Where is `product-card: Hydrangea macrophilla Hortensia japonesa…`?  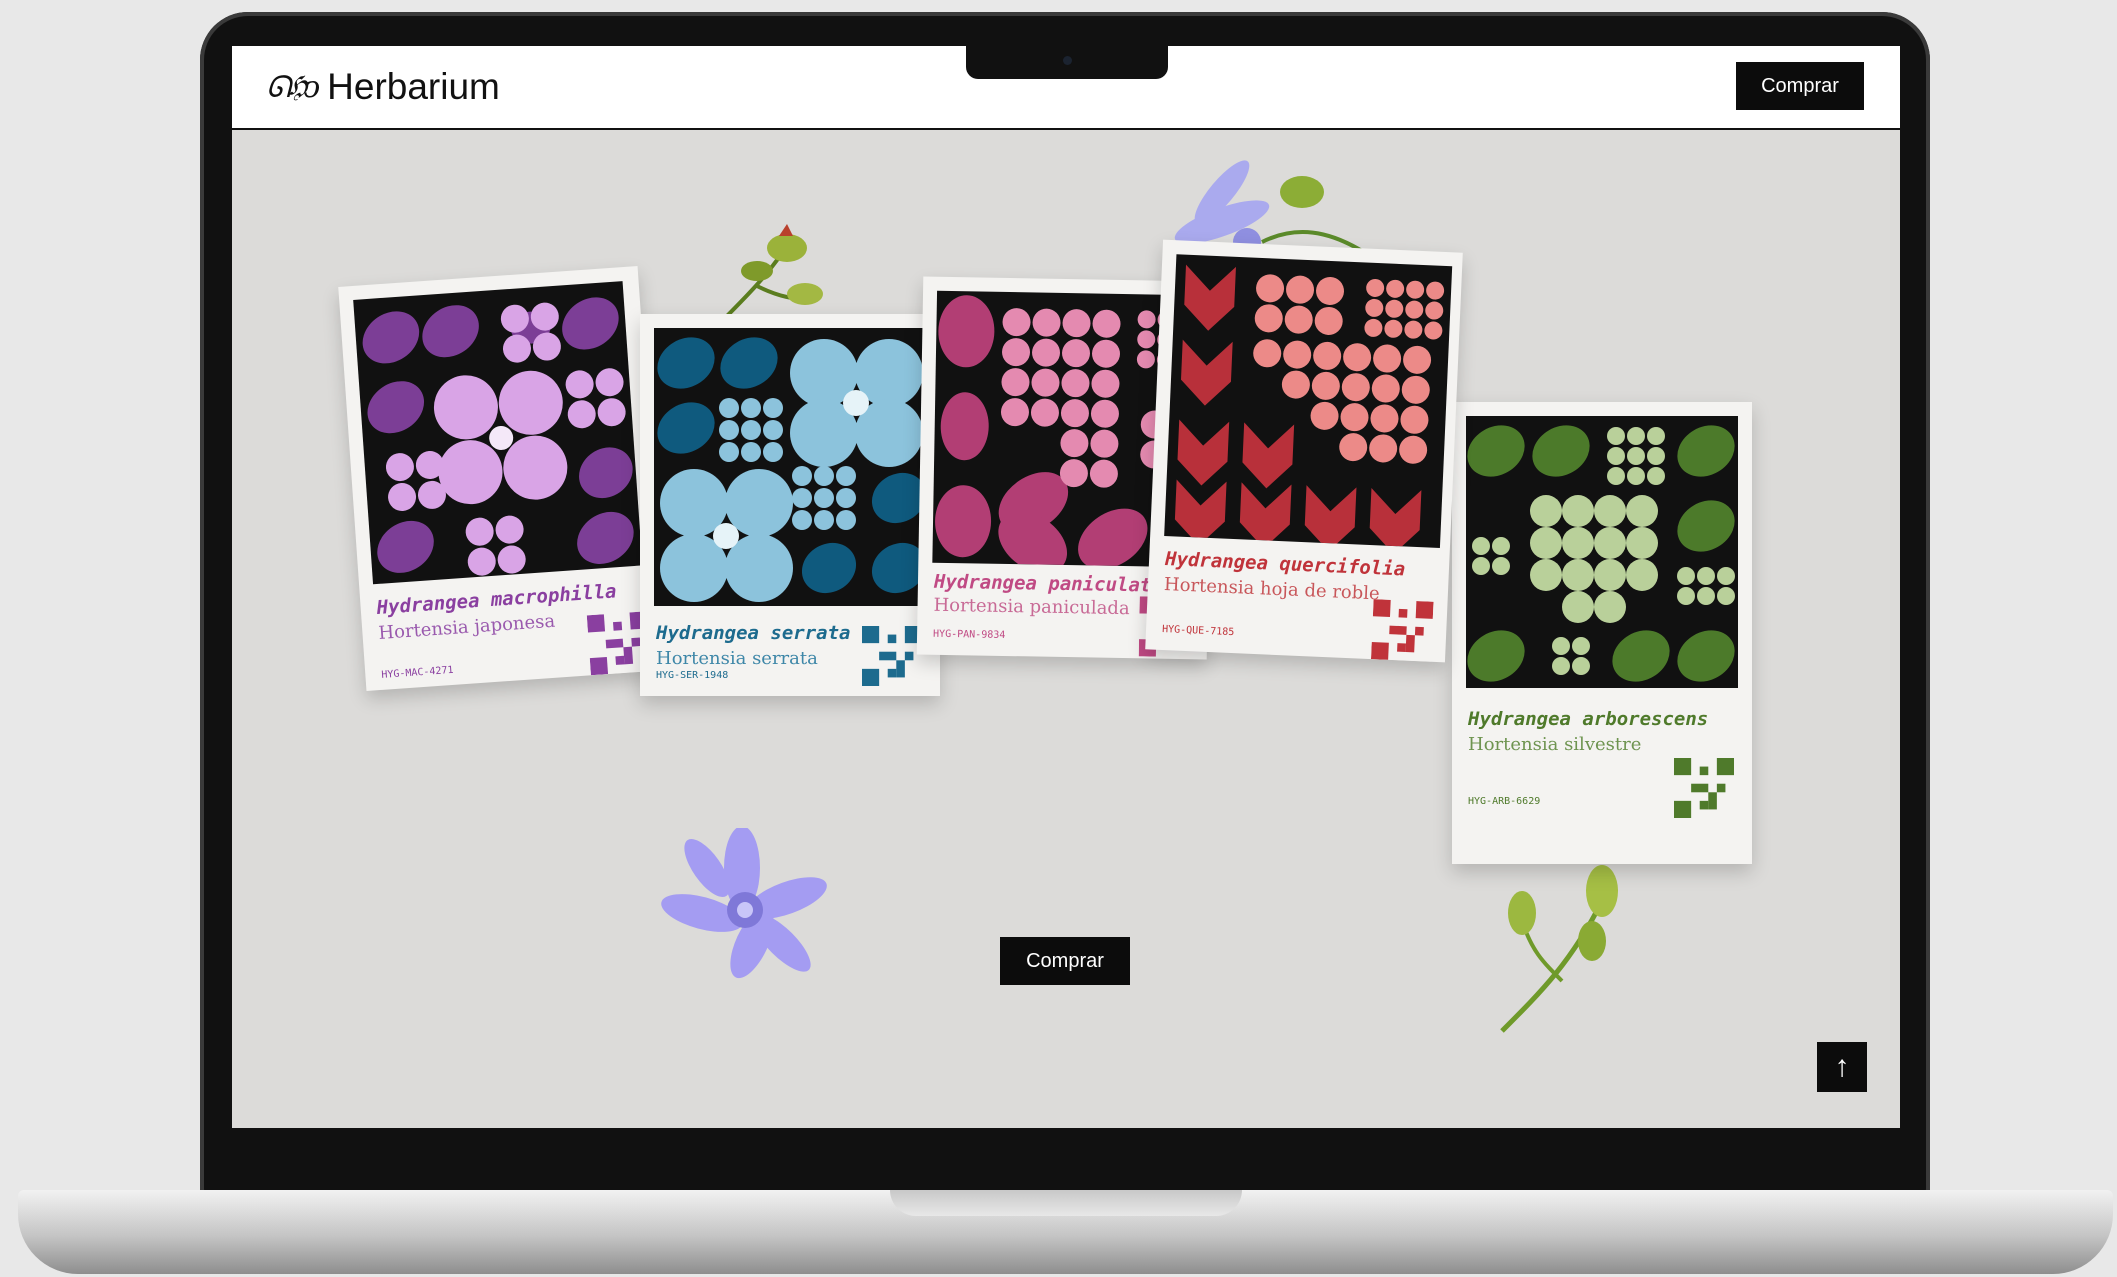
product-card: Hydrangea macrophilla Hortensia japonesa… is located at coordinates (502, 478).